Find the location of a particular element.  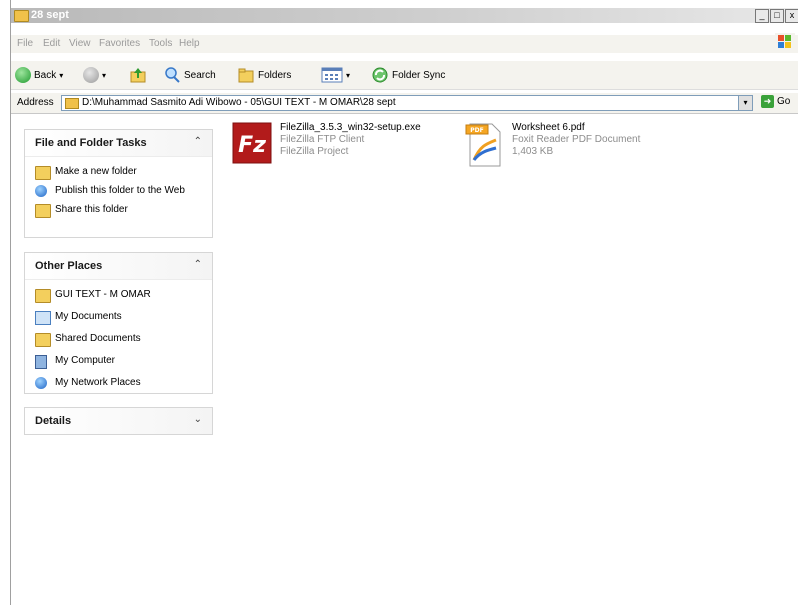

task-label: Publish this folder to the Web is located at coordinates (120, 190).